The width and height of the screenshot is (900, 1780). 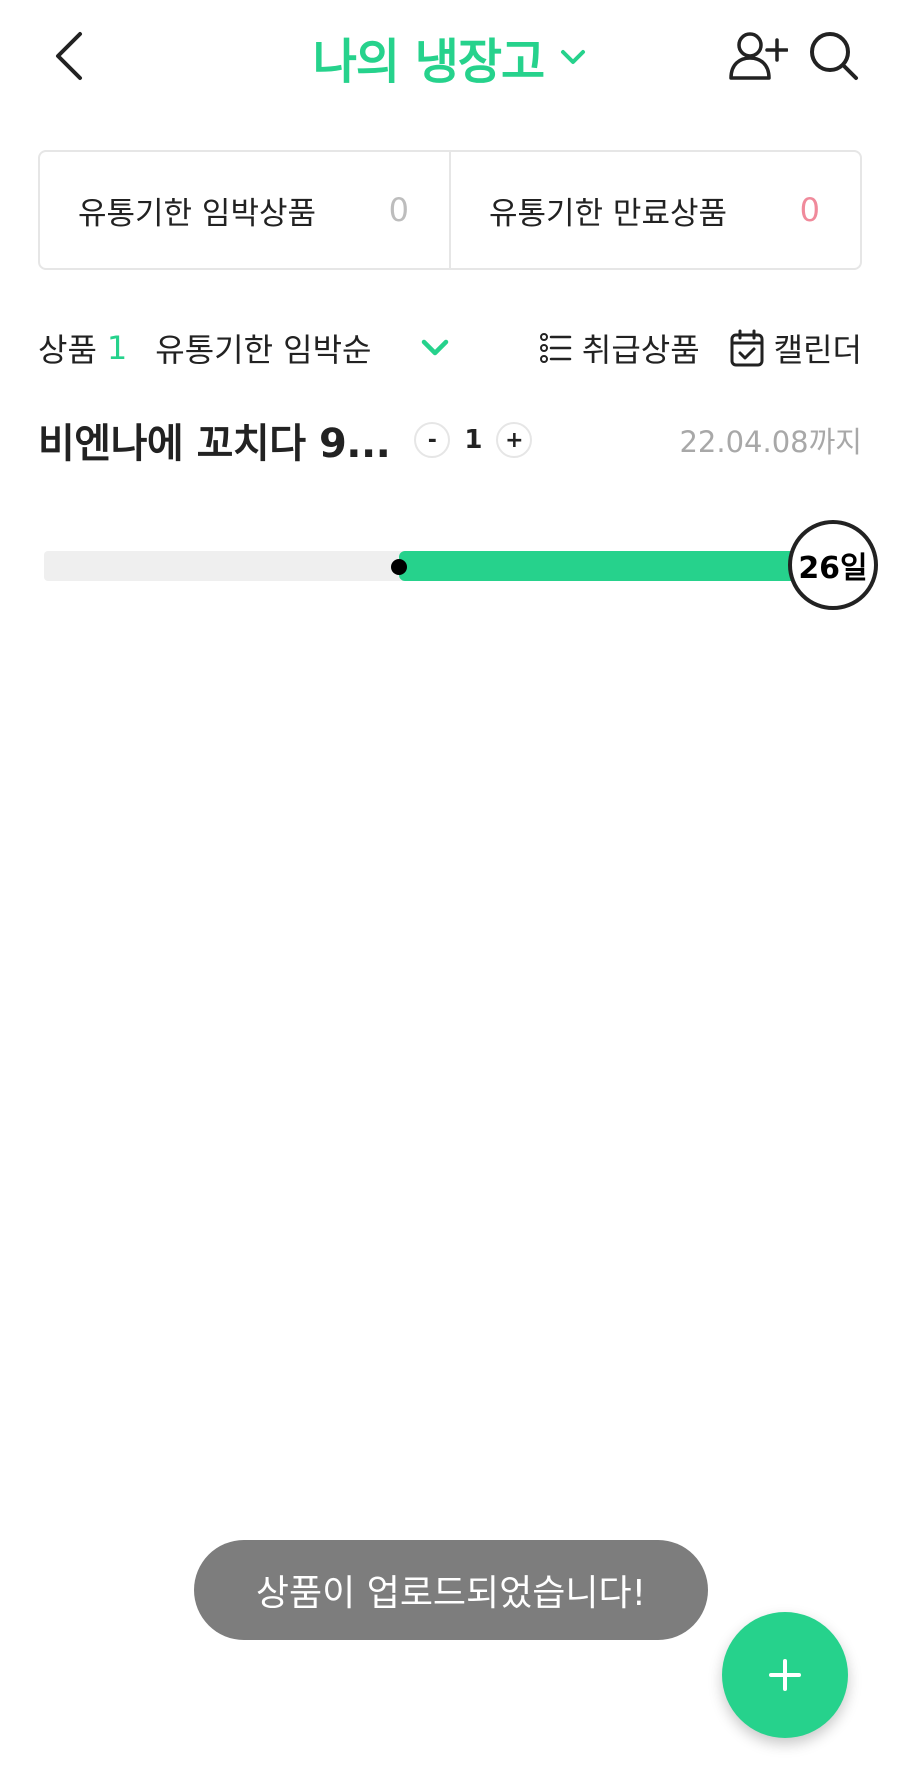 I want to click on product-count-label: 상품, so click(x=67, y=350).